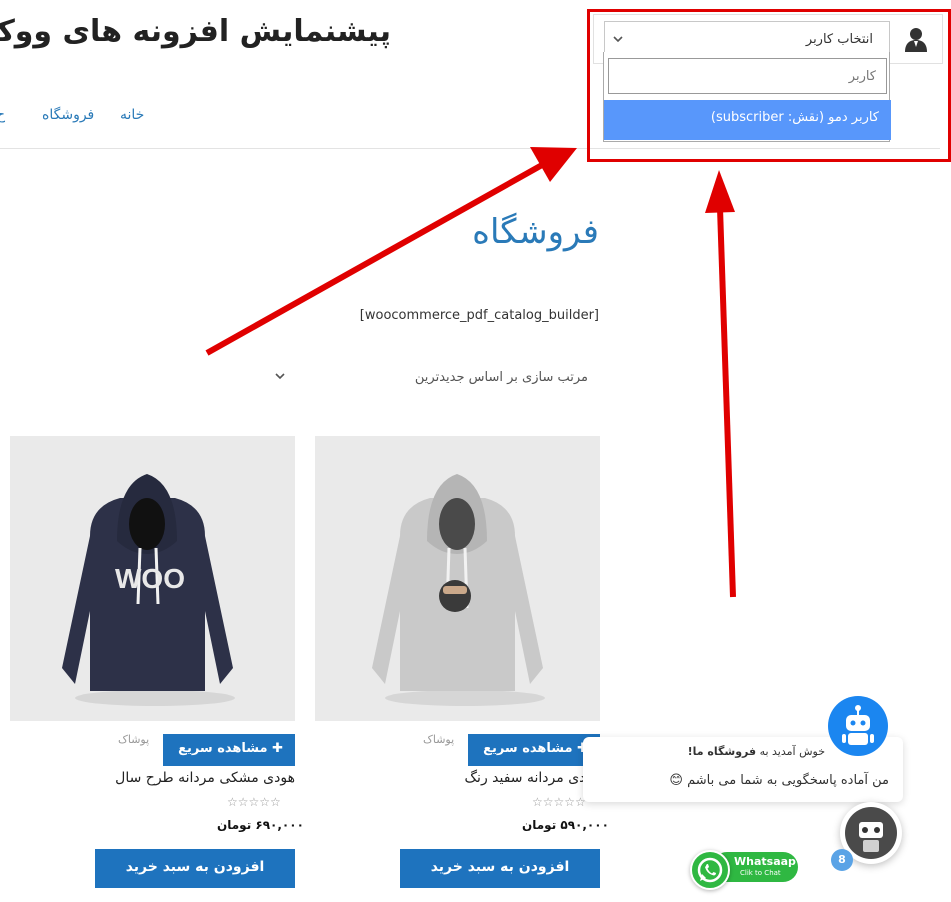 This screenshot has width=951, height=902. Describe the element at coordinates (374, 259) in the screenshot. I see `annotation-arrow-diagonal` at that location.